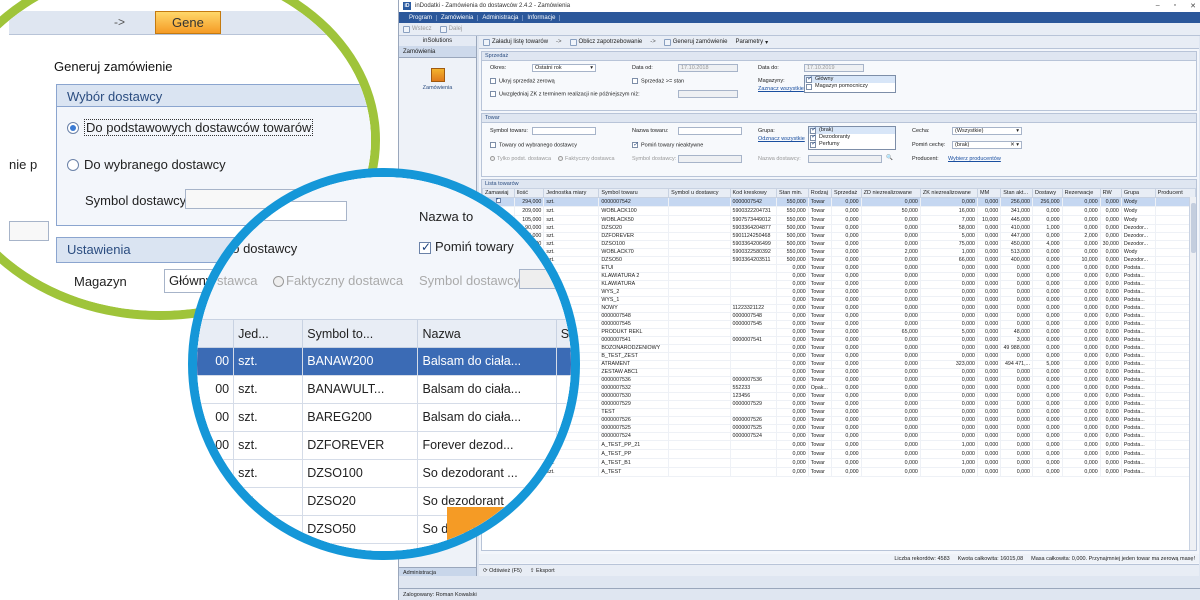 This screenshot has width=1200, height=600. What do you see at coordinates (987, 145) in the screenshot?
I see `pomin-cechy-select: (brak) ✕ ▾` at bounding box center [987, 145].